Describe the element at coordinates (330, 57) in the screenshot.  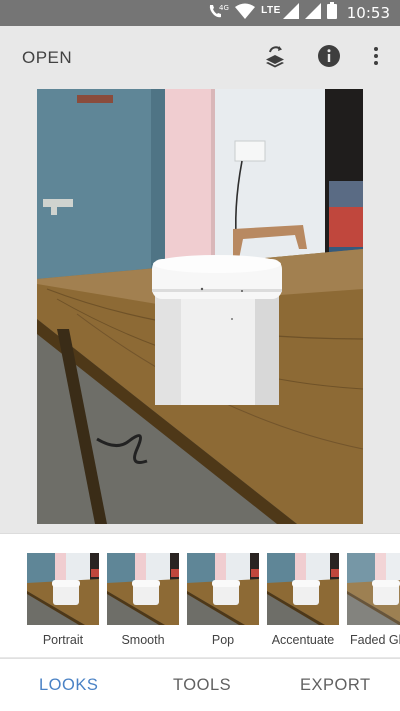
I see `info-icon` at that location.